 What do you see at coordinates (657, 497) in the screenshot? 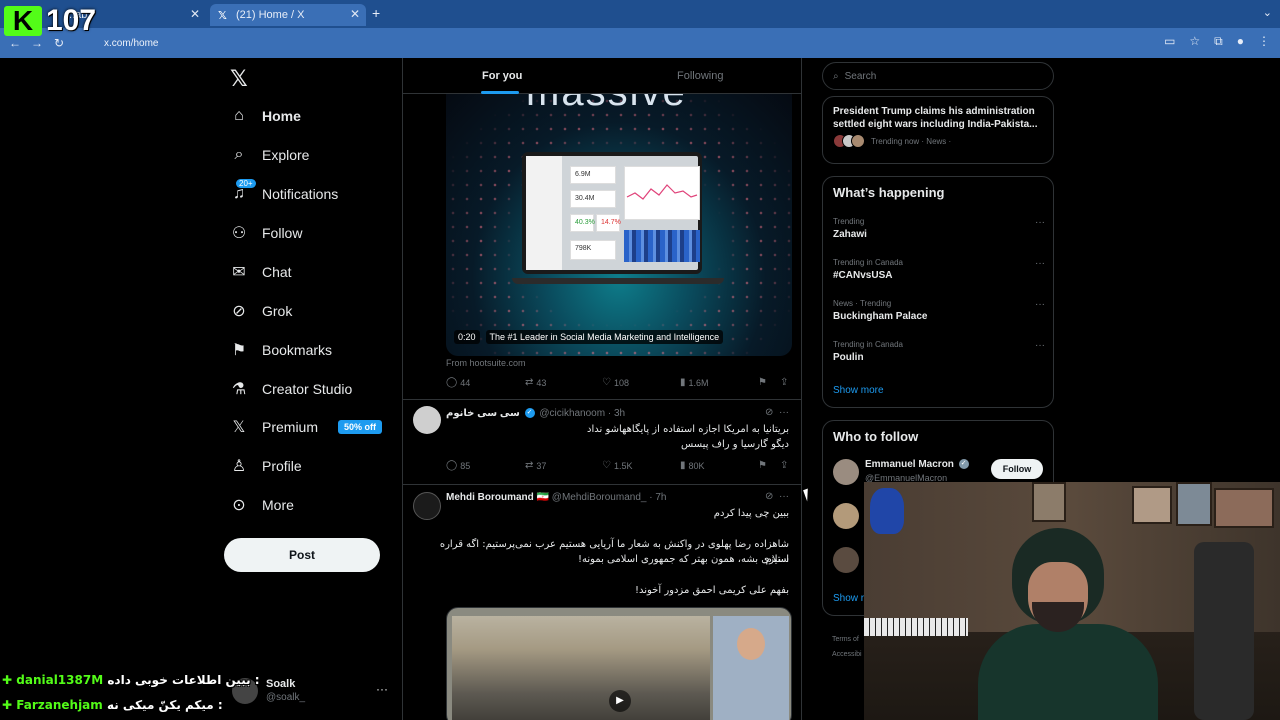
I see `tweet-time: · 7h` at bounding box center [657, 497].